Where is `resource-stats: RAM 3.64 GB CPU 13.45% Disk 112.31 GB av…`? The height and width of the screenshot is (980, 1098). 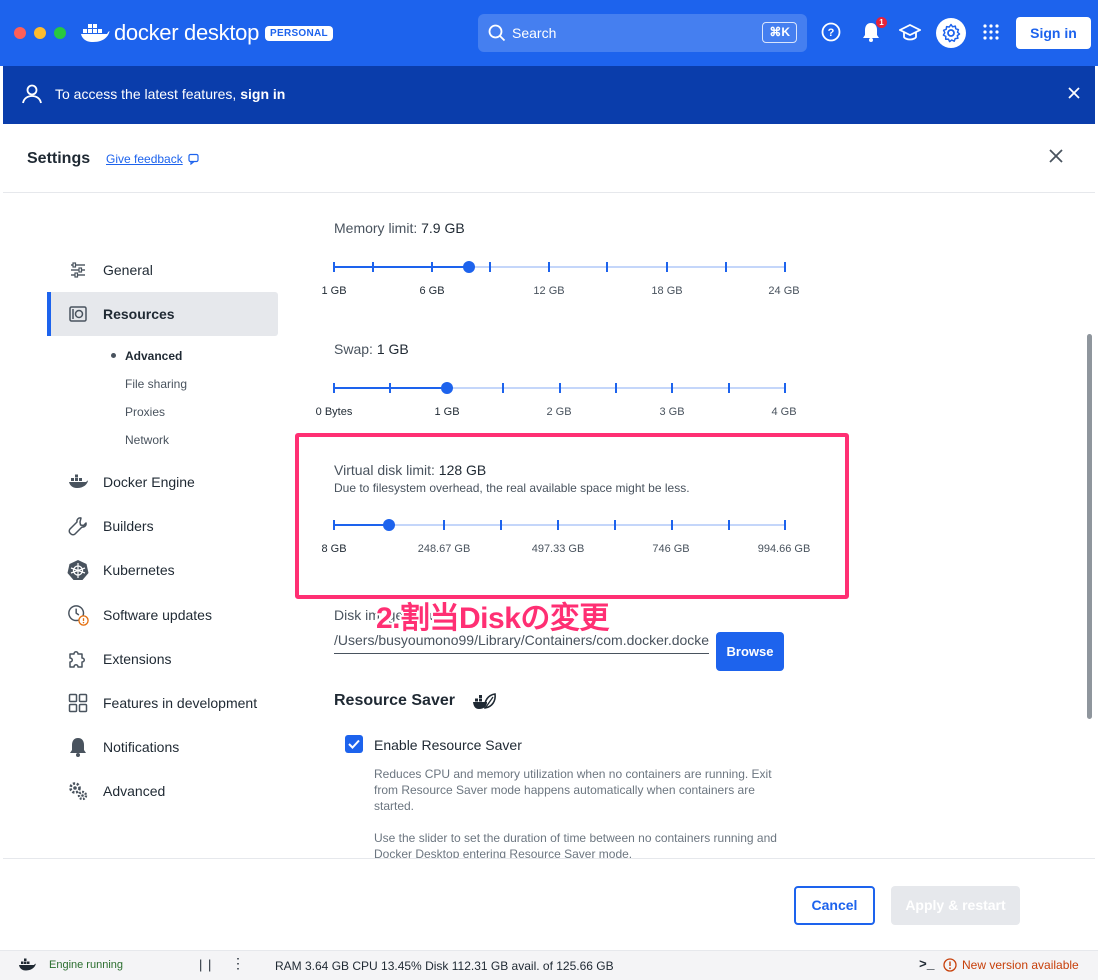 resource-stats: RAM 3.64 GB CPU 13.45% Disk 112.31 GB av… is located at coordinates (444, 966).